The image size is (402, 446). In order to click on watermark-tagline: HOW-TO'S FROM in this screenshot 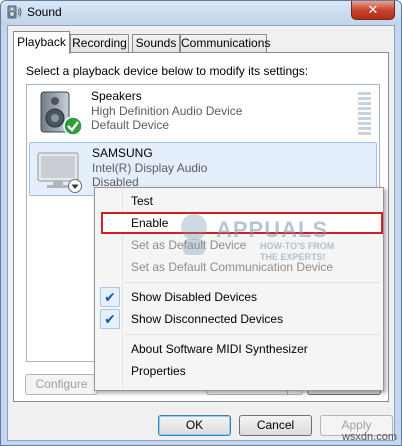, I will do `click(297, 246)`.